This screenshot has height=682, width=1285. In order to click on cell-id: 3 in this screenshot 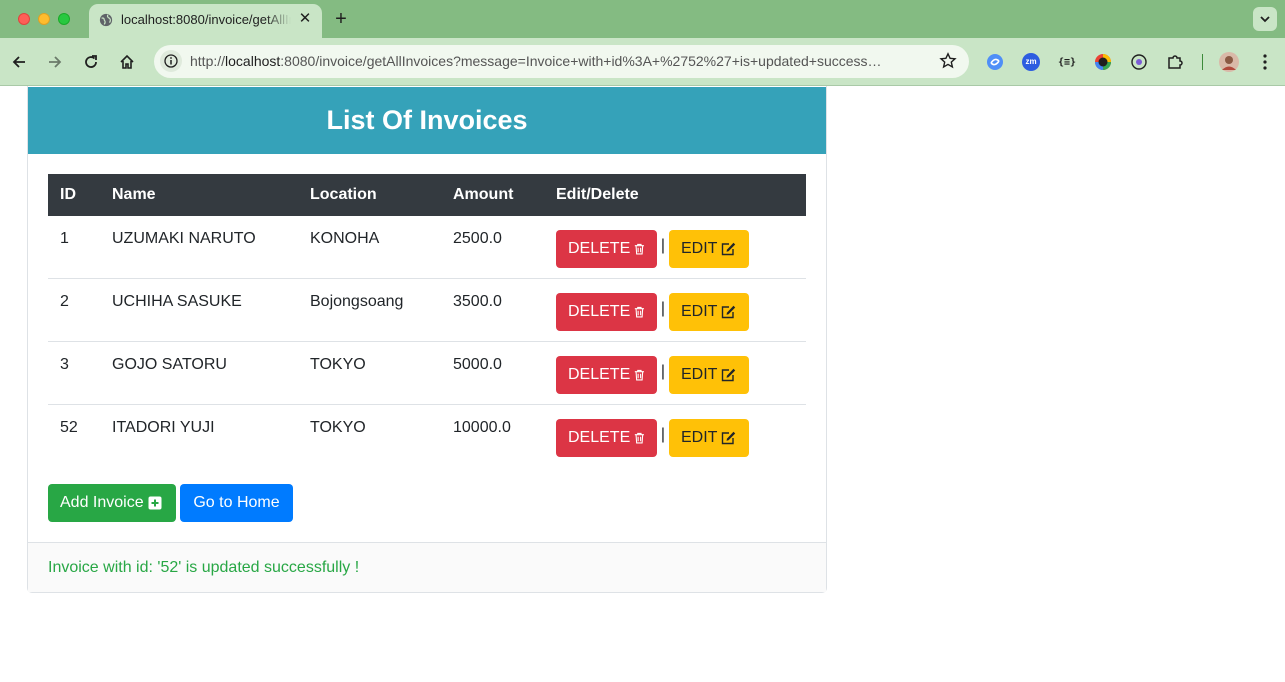, I will do `click(64, 364)`.